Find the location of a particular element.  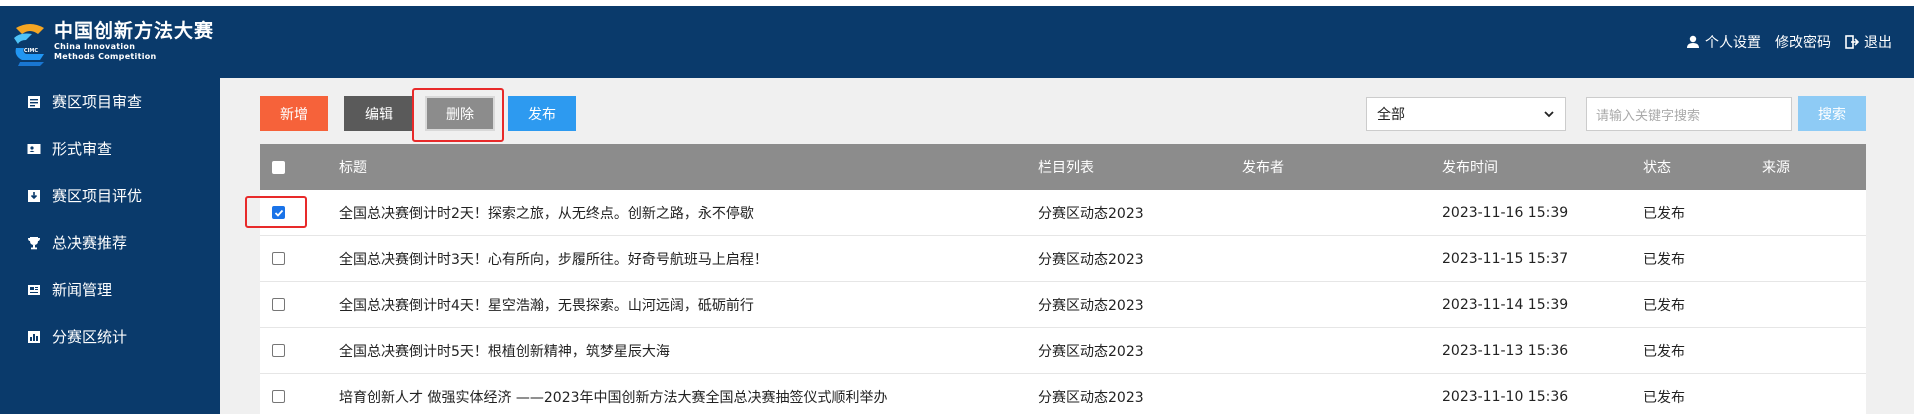

logo-text: CIMC is located at coordinates (31, 51).